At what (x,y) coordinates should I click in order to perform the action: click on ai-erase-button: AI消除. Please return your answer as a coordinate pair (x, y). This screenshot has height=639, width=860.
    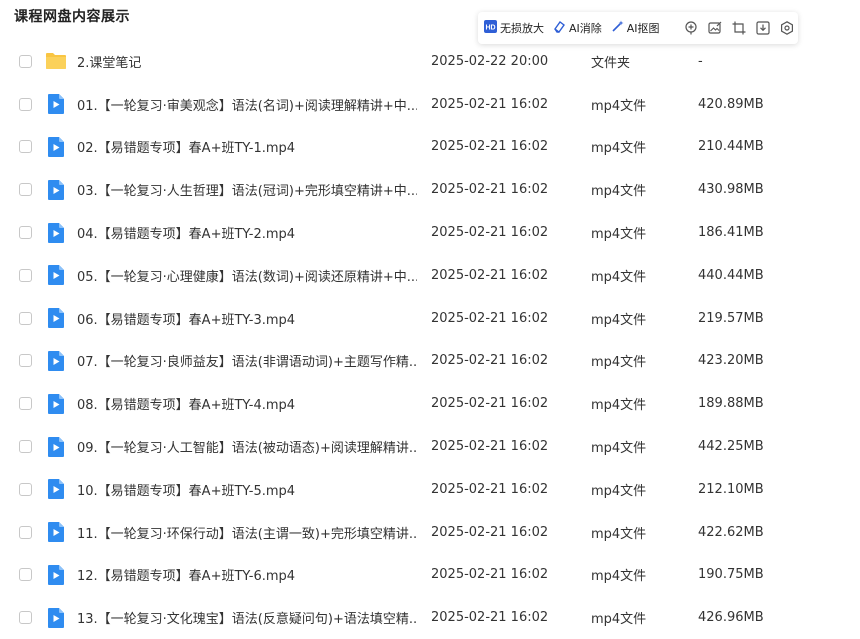
    Looking at the image, I should click on (577, 28).